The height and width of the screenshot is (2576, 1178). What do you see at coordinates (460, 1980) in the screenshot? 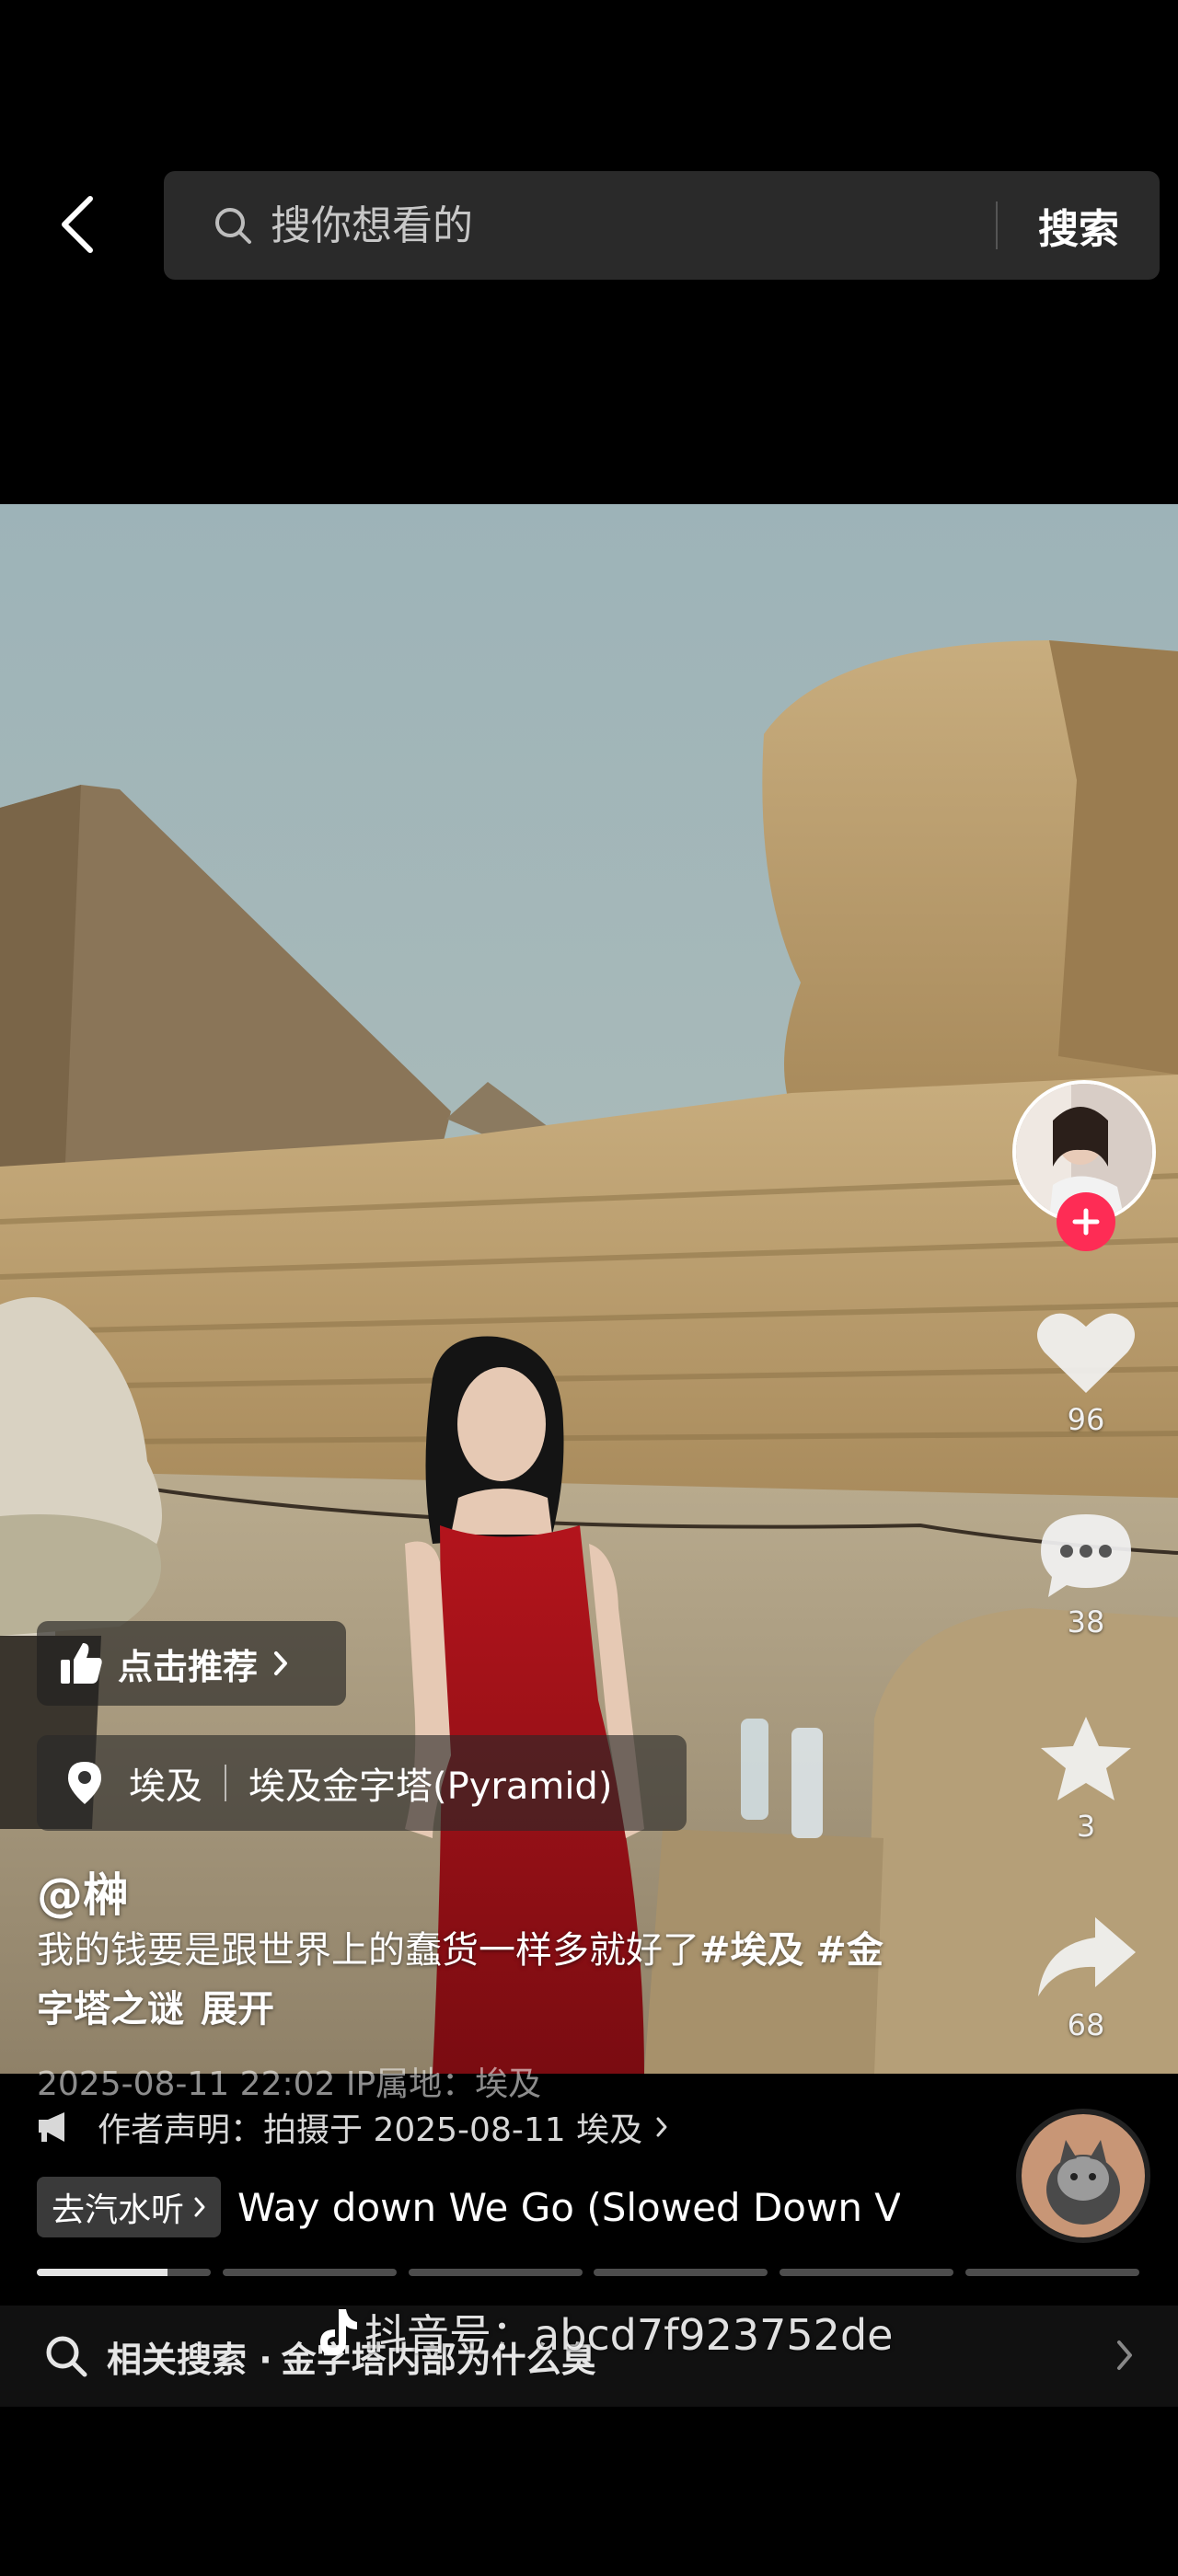
I see `video-caption: 我的钱要是跟世界上的蠢货一样多就好了#埃及 #金字塔之谜 展开` at bounding box center [460, 1980].